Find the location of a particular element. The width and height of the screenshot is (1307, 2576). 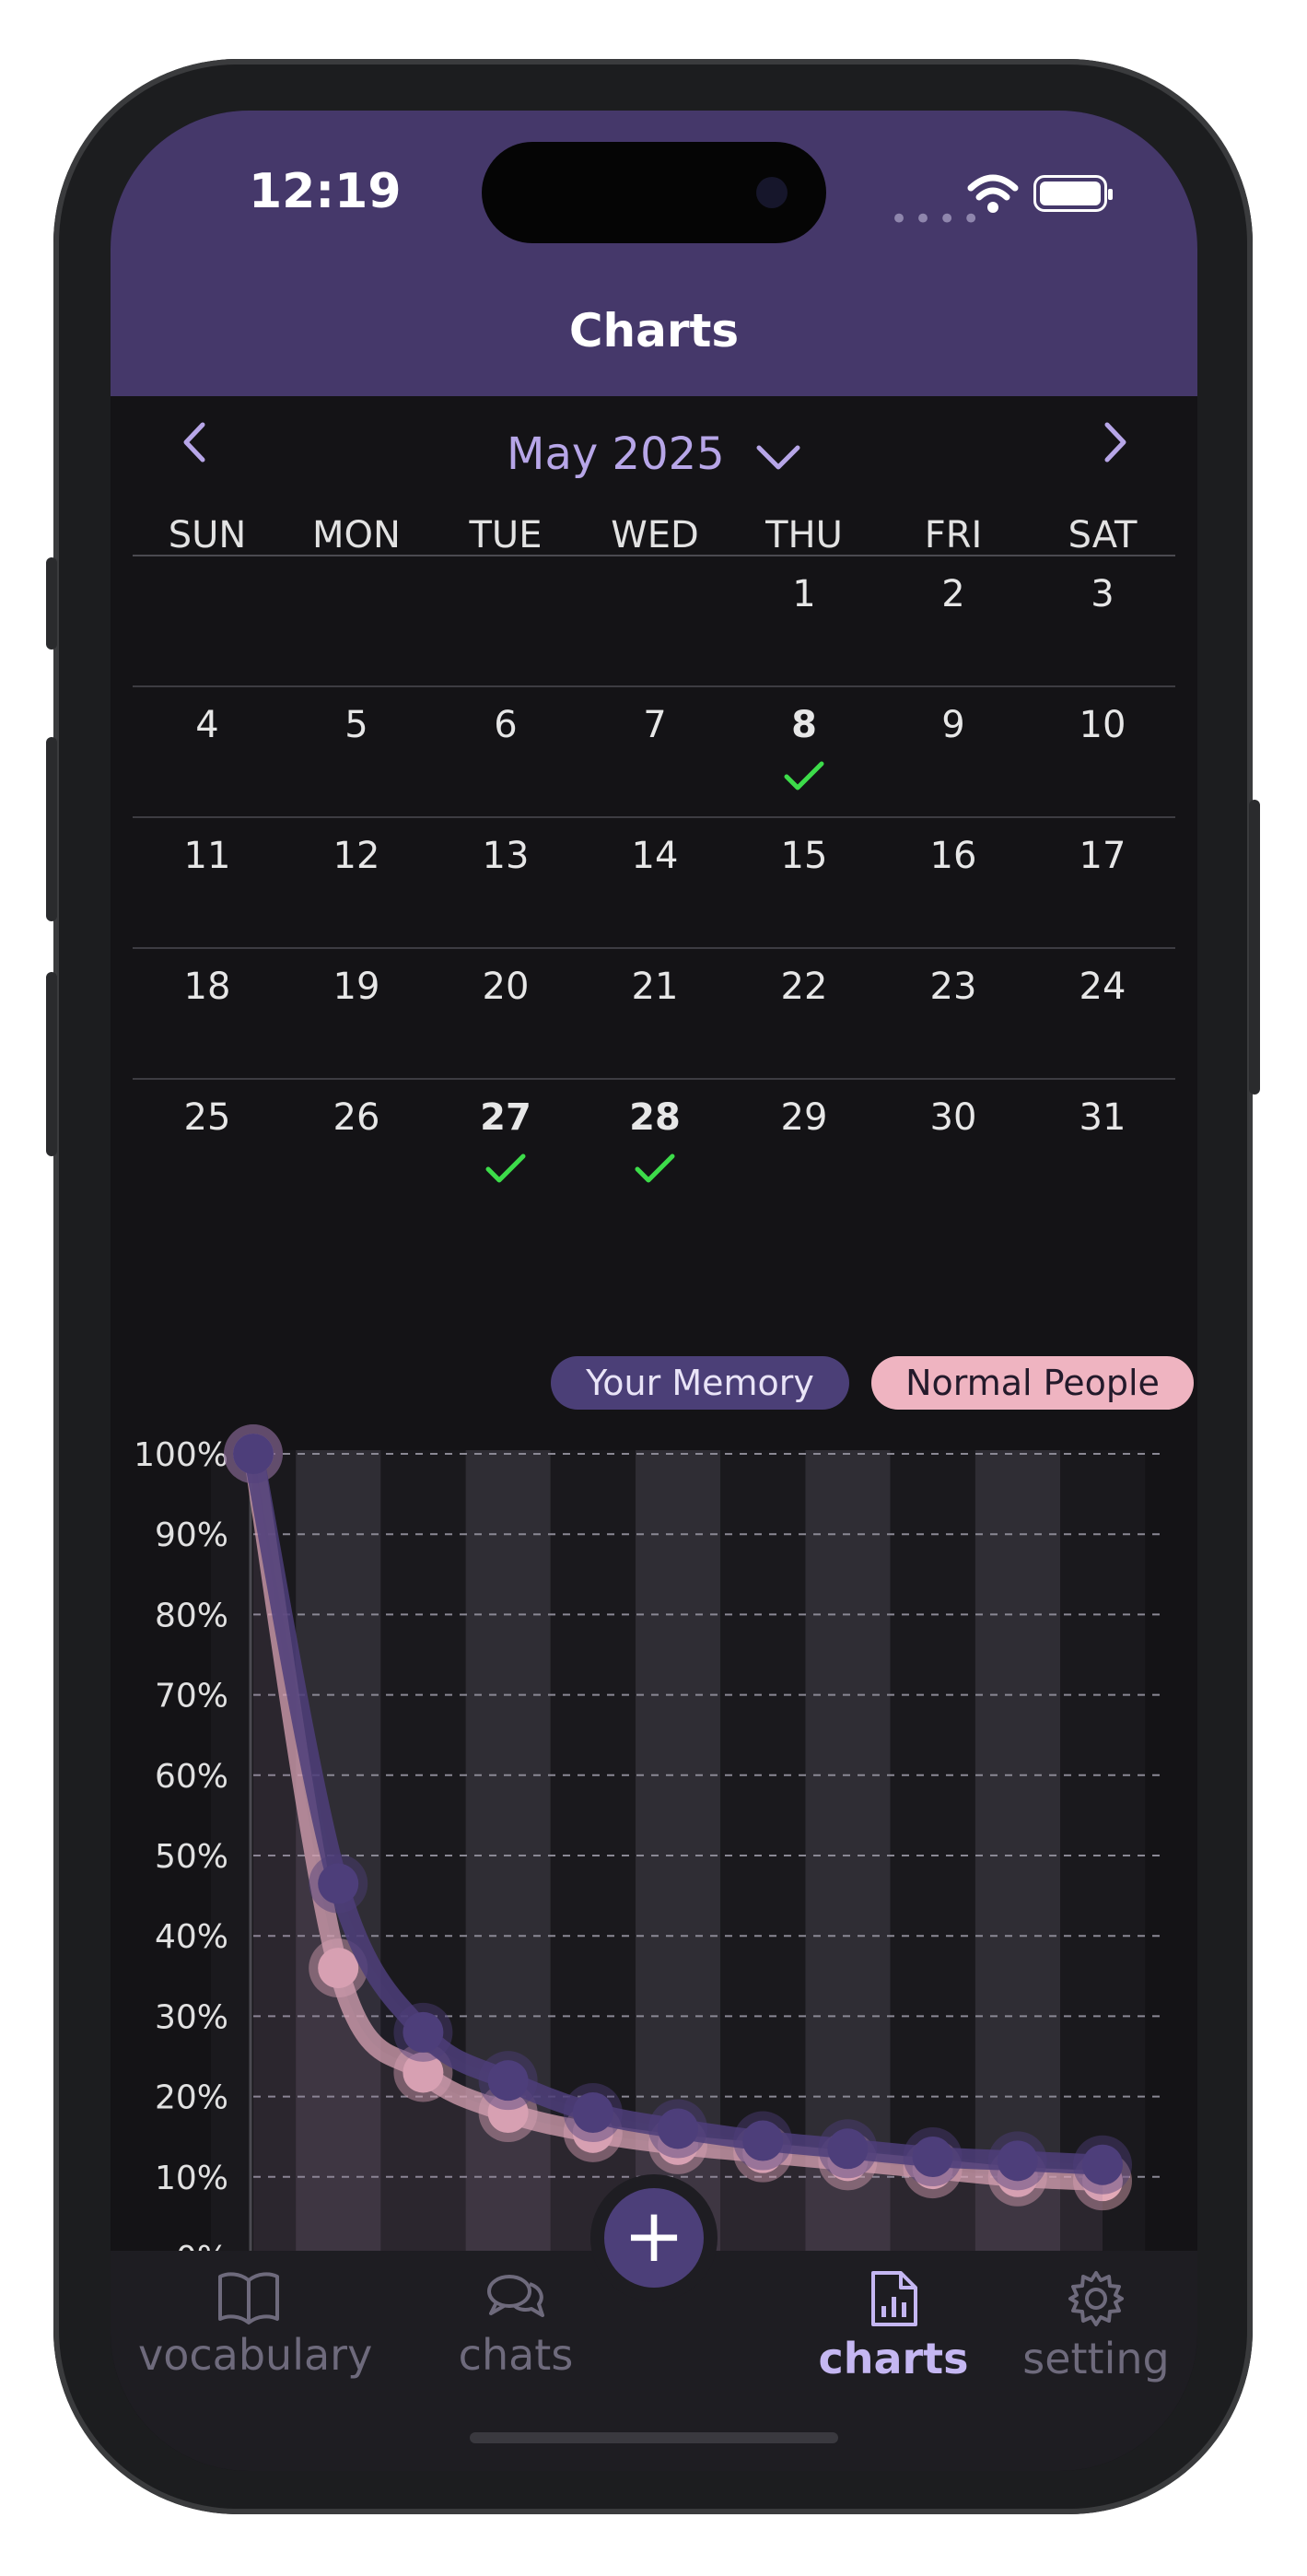

tab-vocabulary-label: vocabulary is located at coordinates (256, 2355).